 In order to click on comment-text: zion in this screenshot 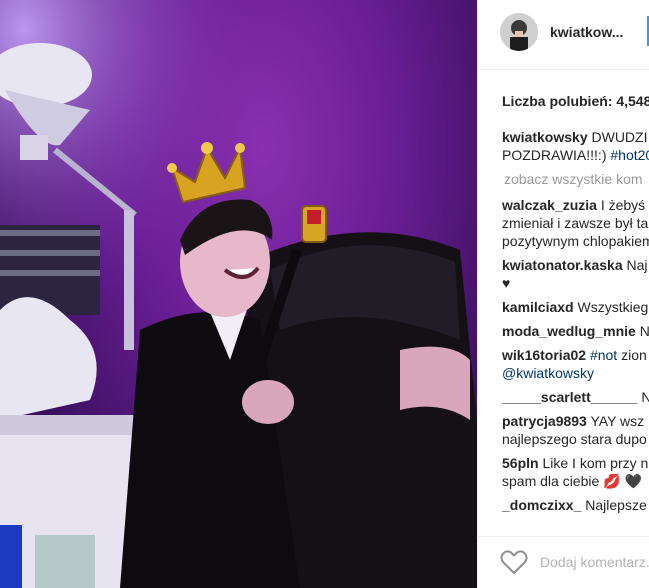, I will do `click(632, 355)`.